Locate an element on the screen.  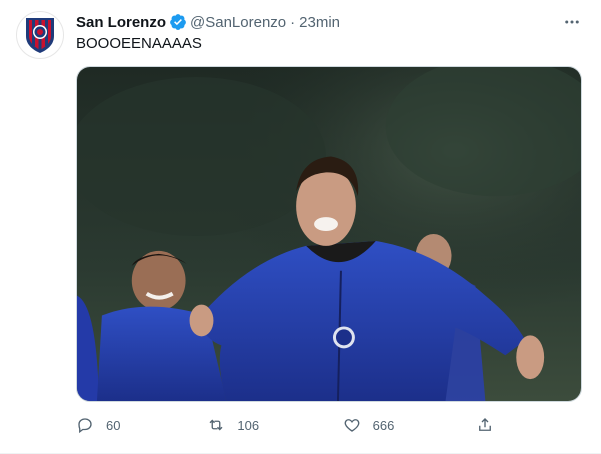
user-handle: @SanLorenzo is located at coordinates (238, 22).